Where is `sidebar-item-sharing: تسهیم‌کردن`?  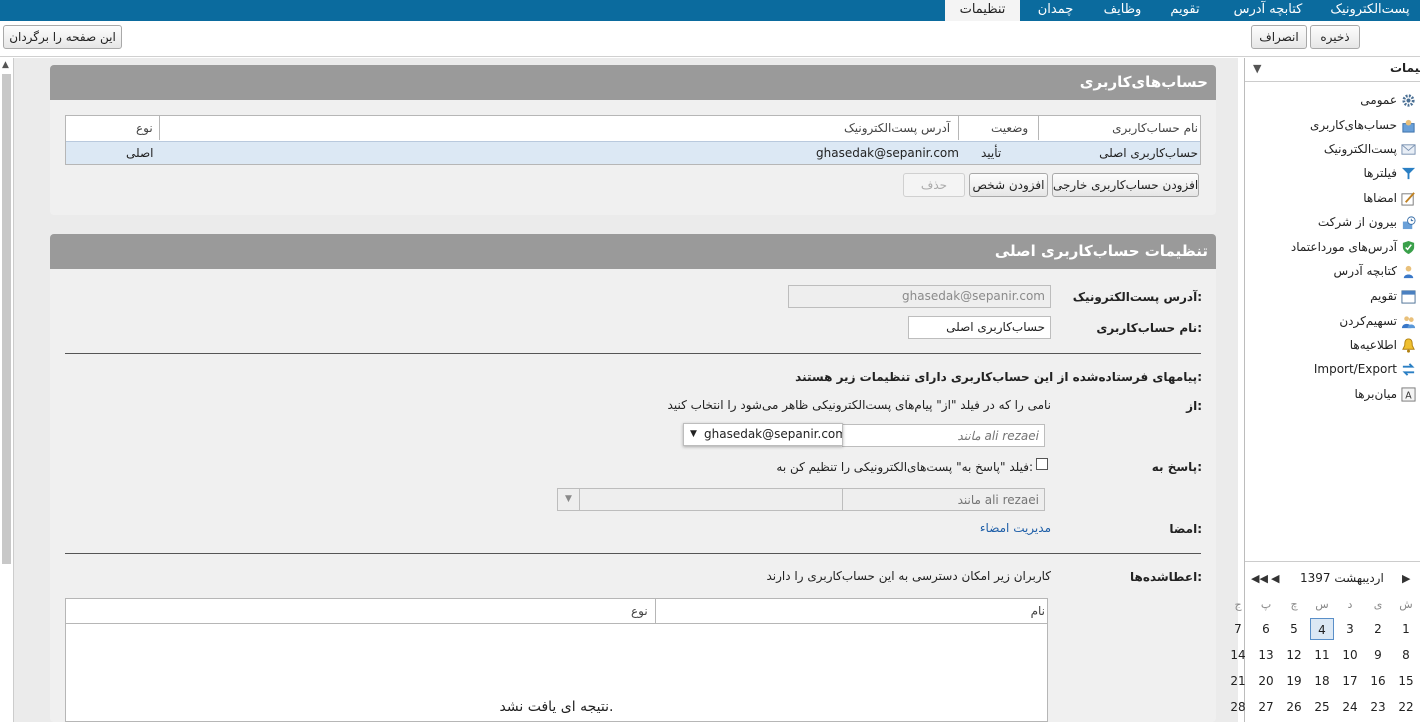 sidebar-item-sharing: تسهیم‌کردن is located at coordinates (1377, 321).